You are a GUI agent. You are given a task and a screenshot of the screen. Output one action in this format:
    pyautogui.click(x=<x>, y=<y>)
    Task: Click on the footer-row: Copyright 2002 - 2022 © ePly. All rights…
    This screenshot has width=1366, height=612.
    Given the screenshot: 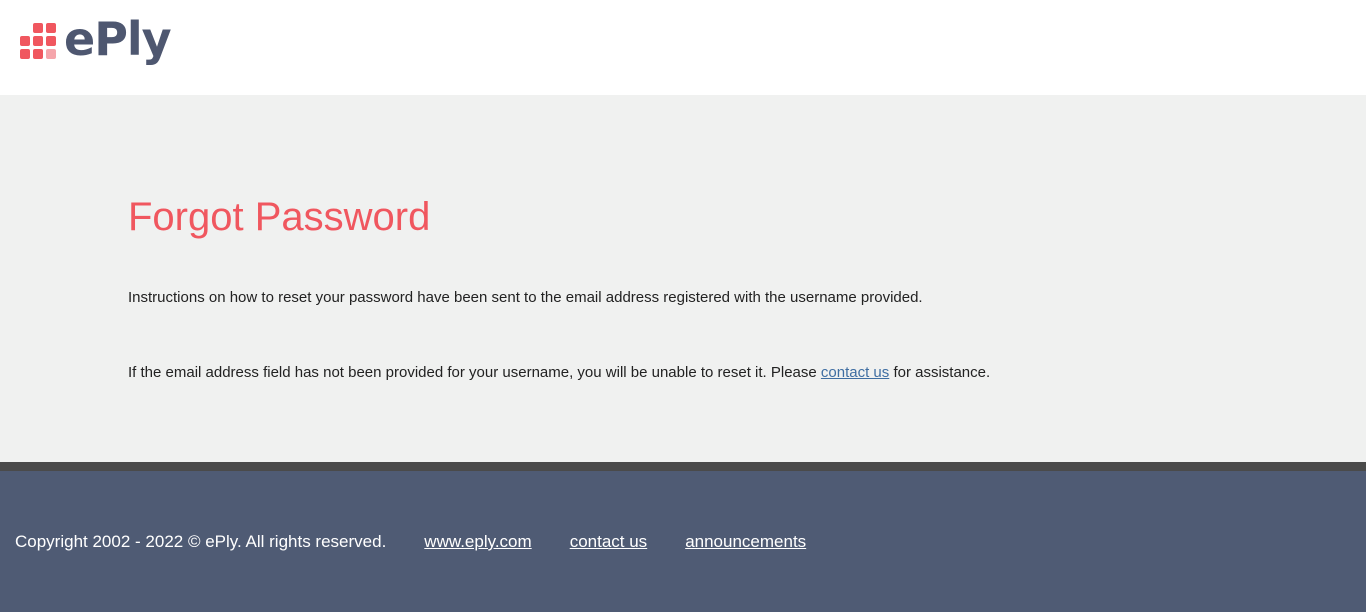 What is the action you would take?
    pyautogui.click(x=410, y=542)
    